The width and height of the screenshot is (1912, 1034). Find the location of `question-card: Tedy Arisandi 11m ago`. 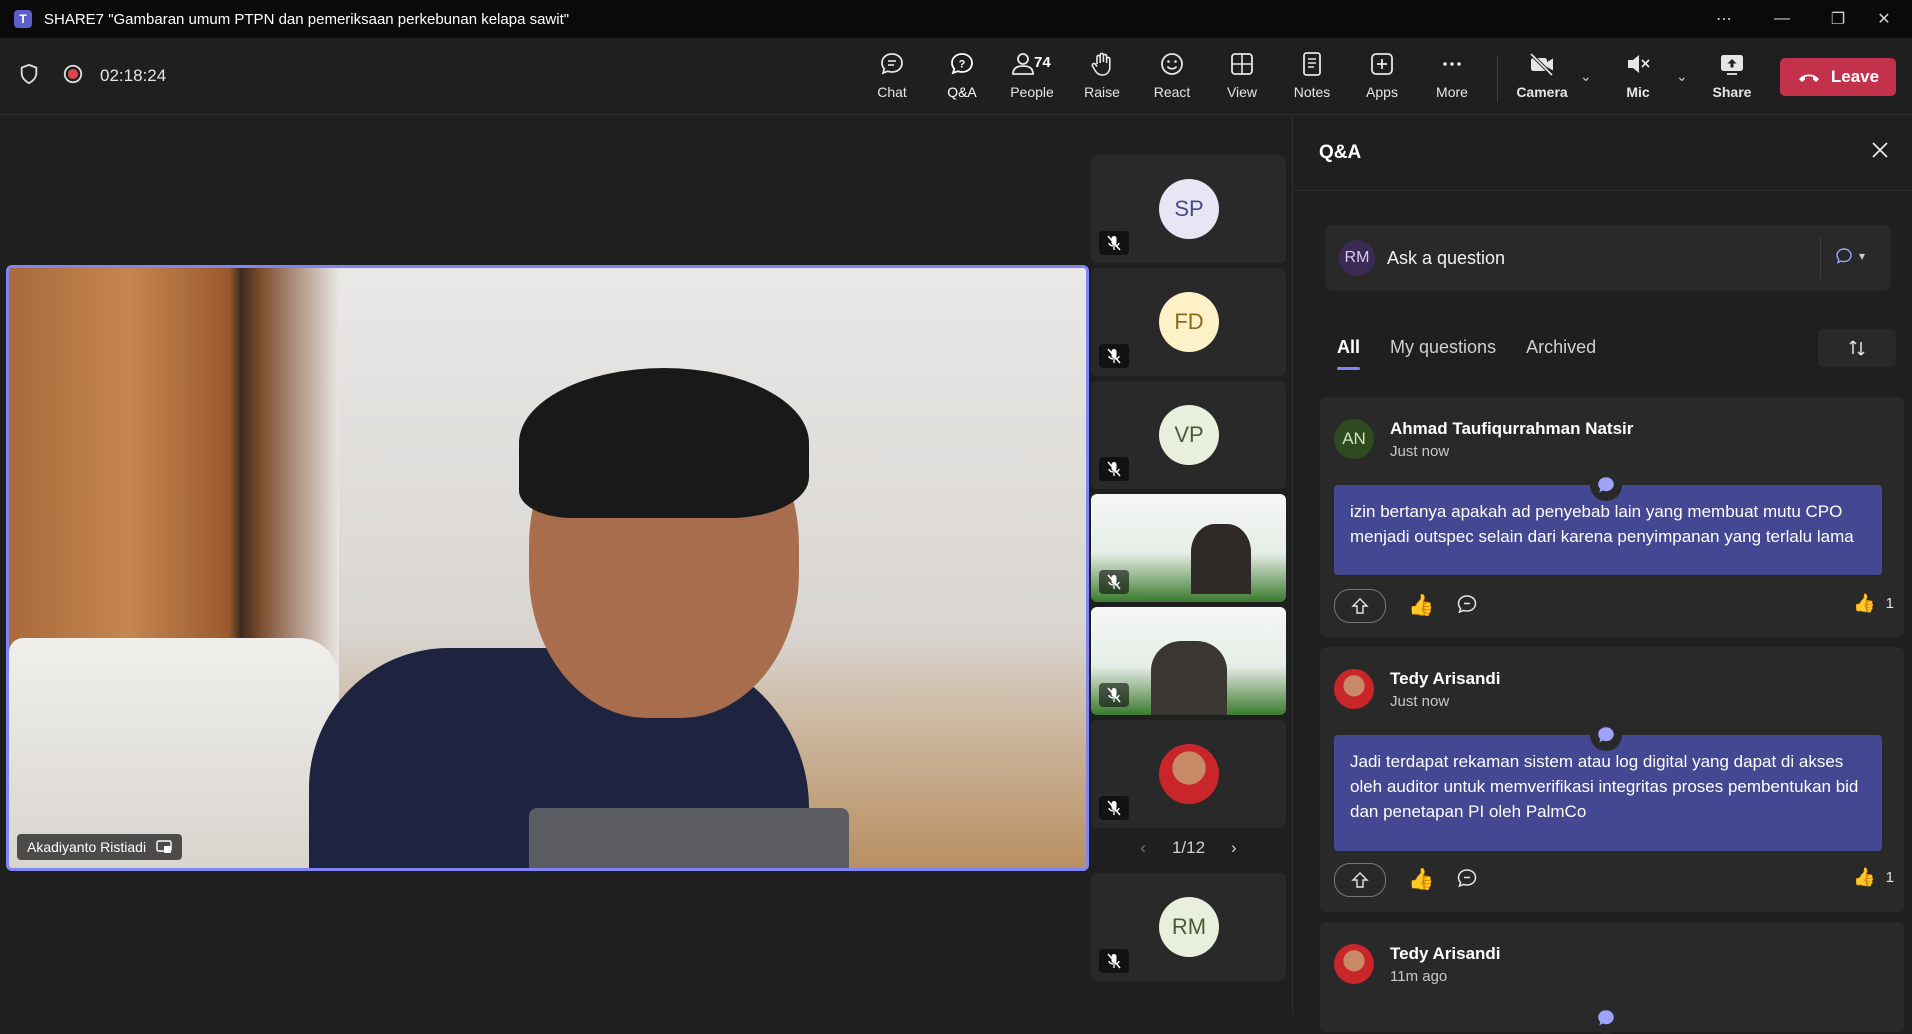

question-card: Tedy Arisandi 11m ago is located at coordinates (1612, 978).